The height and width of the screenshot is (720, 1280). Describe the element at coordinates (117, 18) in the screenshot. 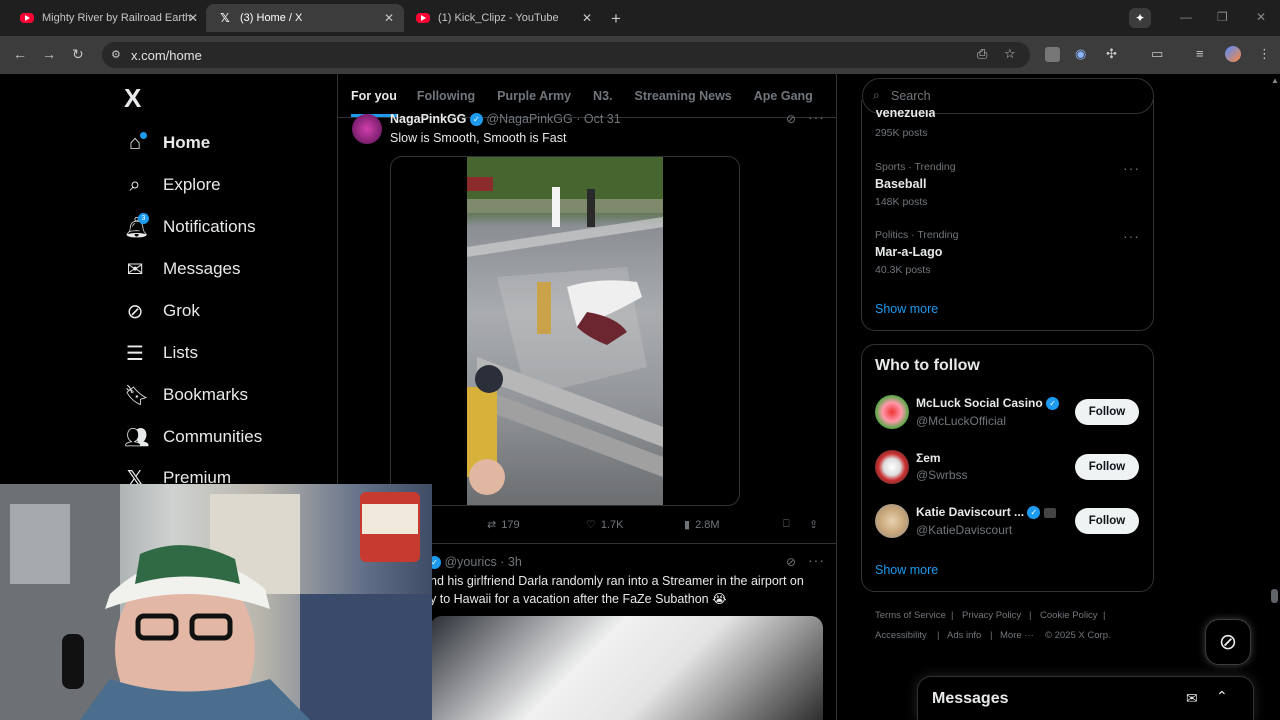

I see `browser-tab-title: Mighty River by Railroad Earth` at that location.